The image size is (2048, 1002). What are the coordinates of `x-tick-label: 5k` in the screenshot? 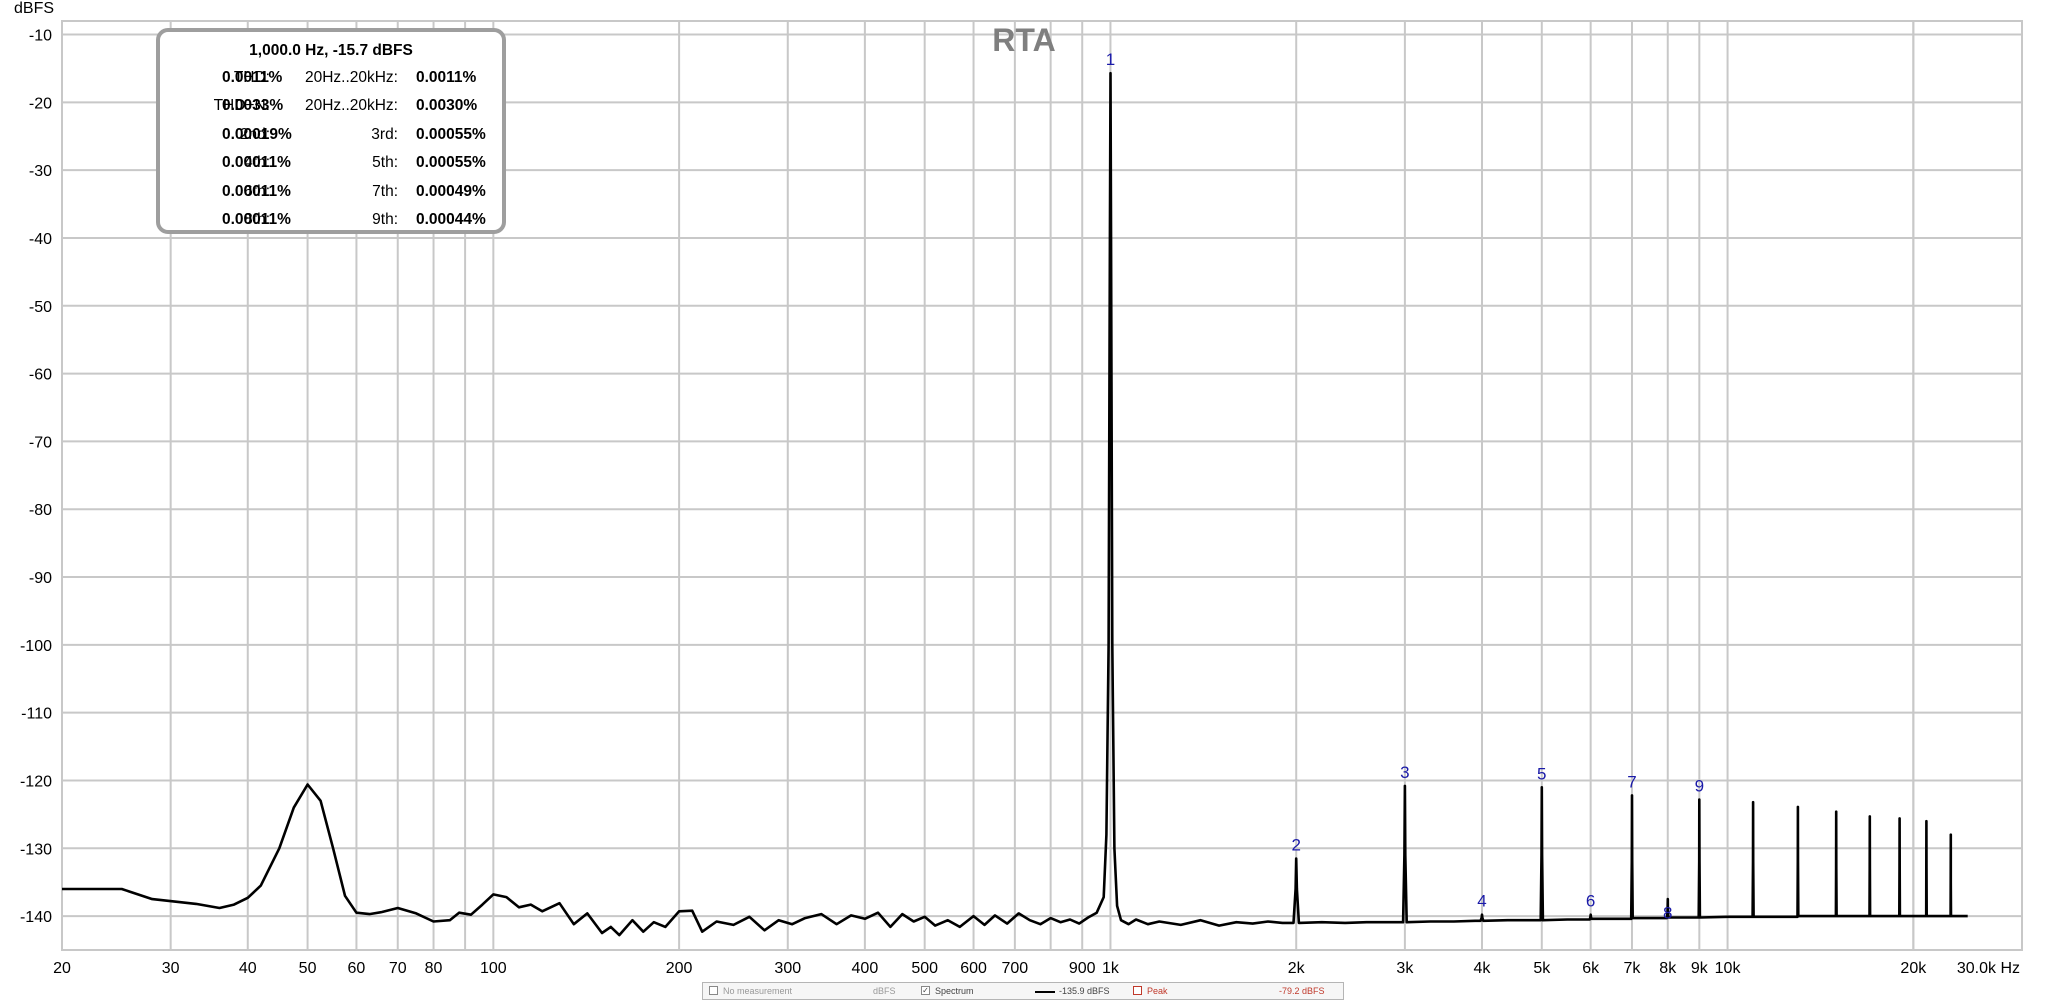 It's located at (1542, 968).